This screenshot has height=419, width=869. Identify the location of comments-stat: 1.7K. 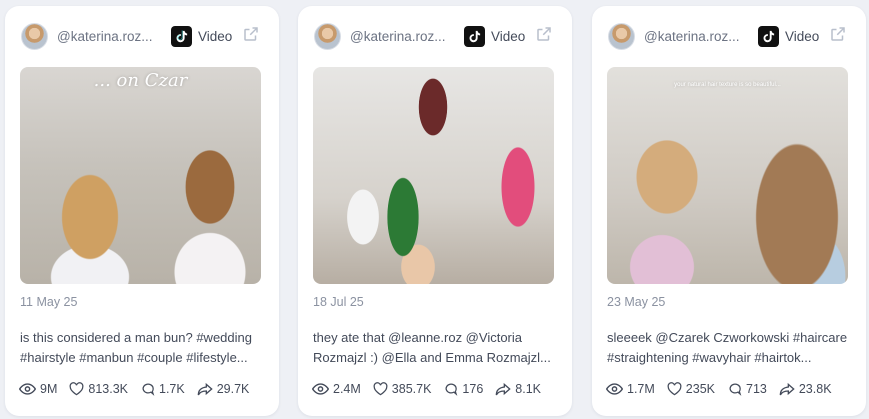
(162, 389).